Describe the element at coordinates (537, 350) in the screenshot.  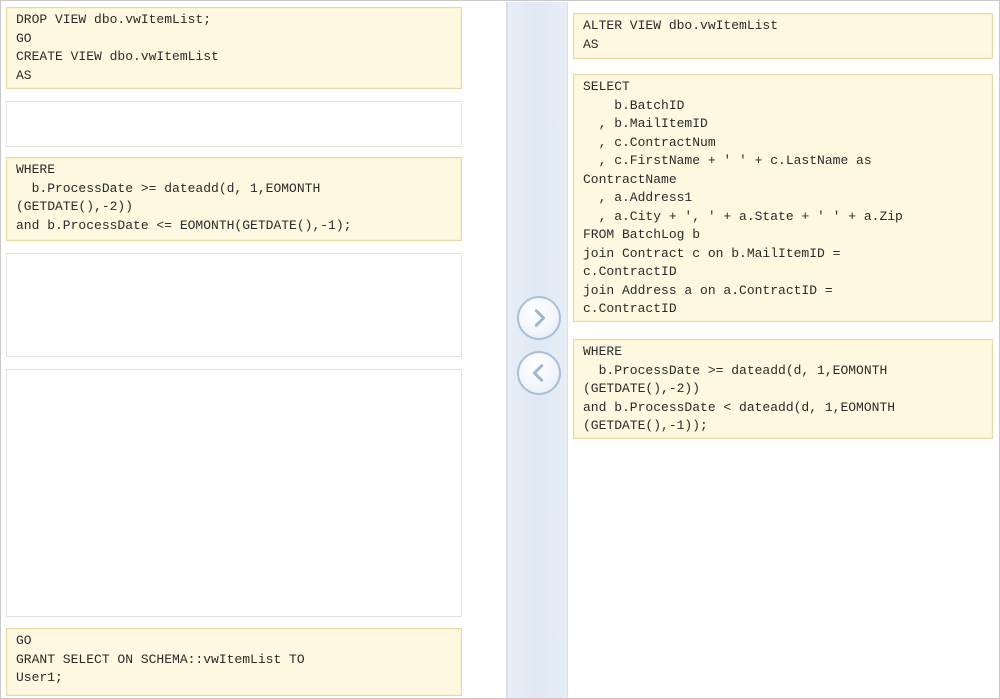
I see `move-controls-strip` at that location.